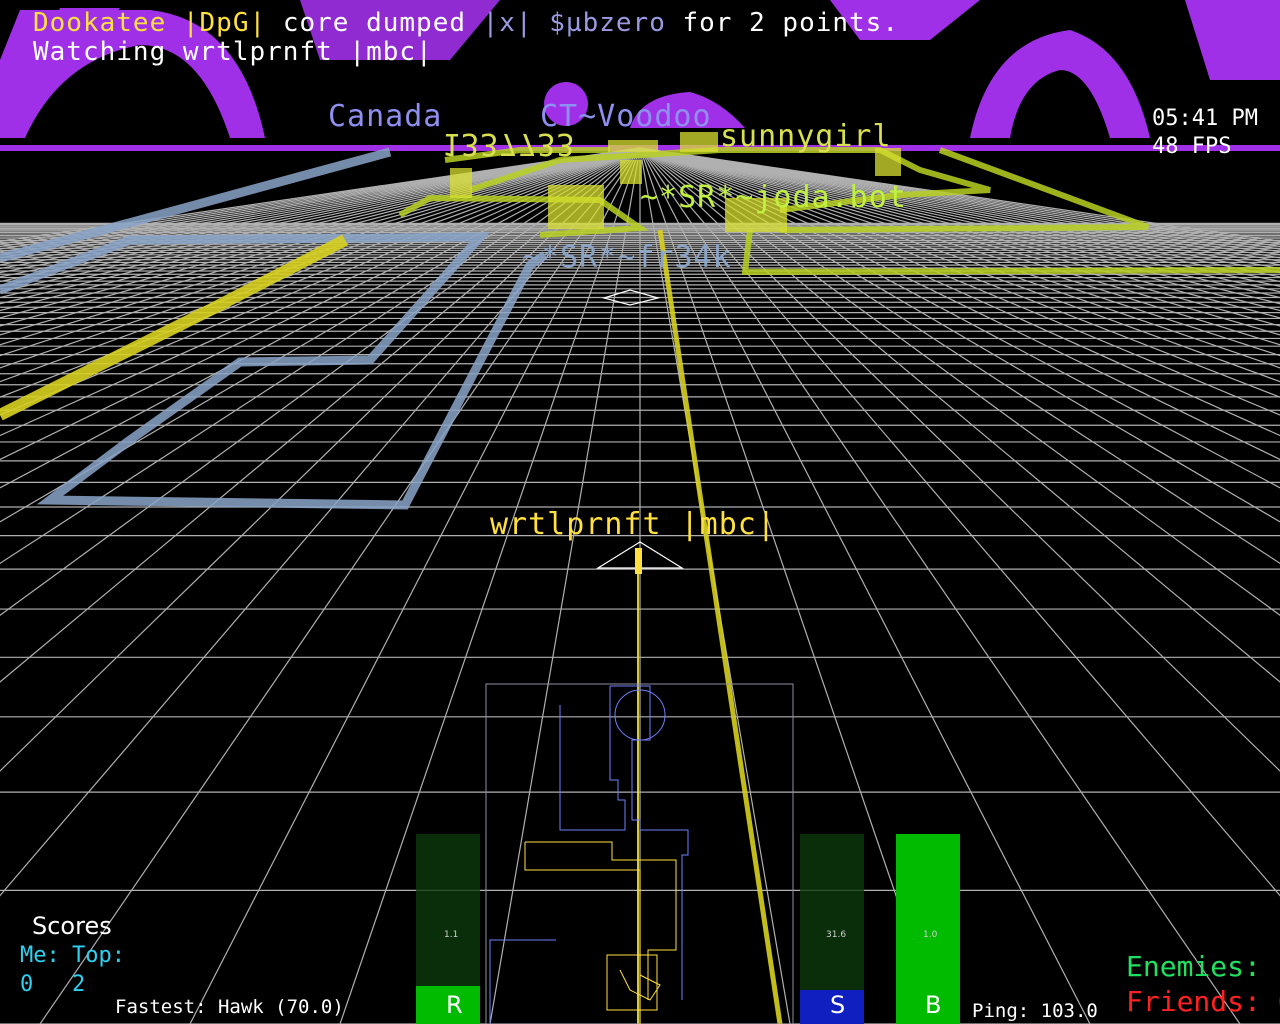 This screenshot has width=1280, height=1024. Describe the element at coordinates (806, 136) in the screenshot. I see `player-name-sunnygirl: sunnygirl` at that location.